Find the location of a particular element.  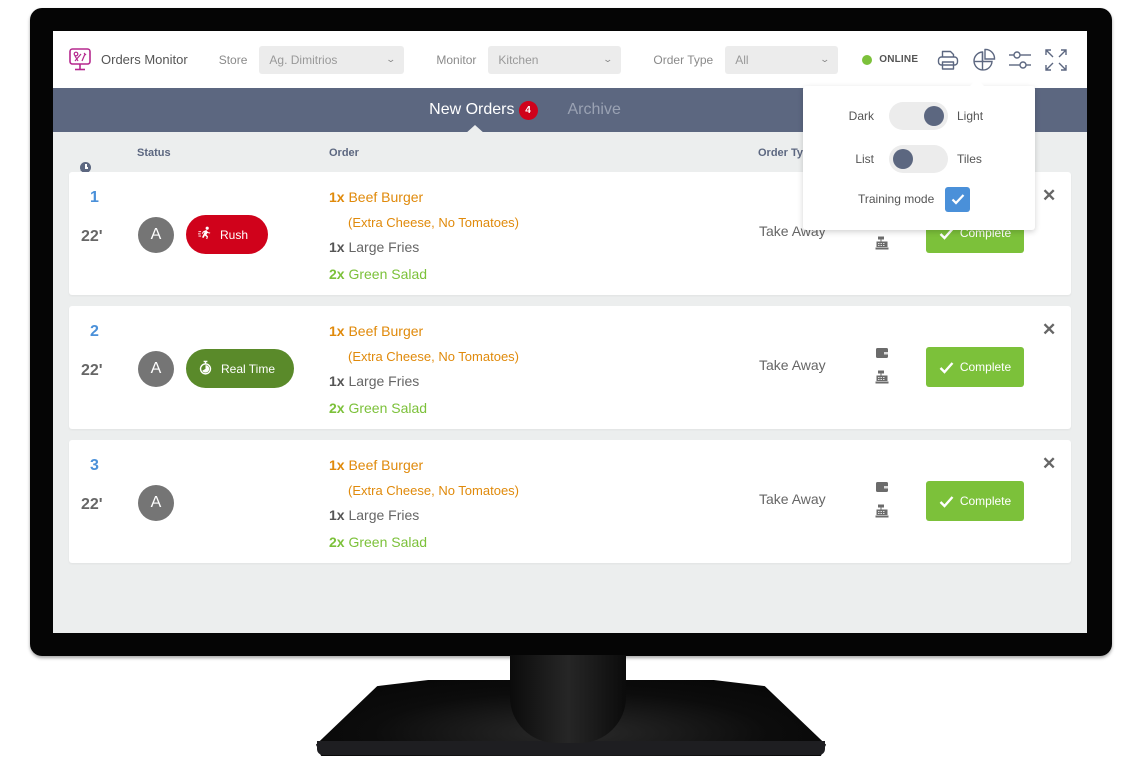

status-badge-label: Rush is located at coordinates (234, 234).